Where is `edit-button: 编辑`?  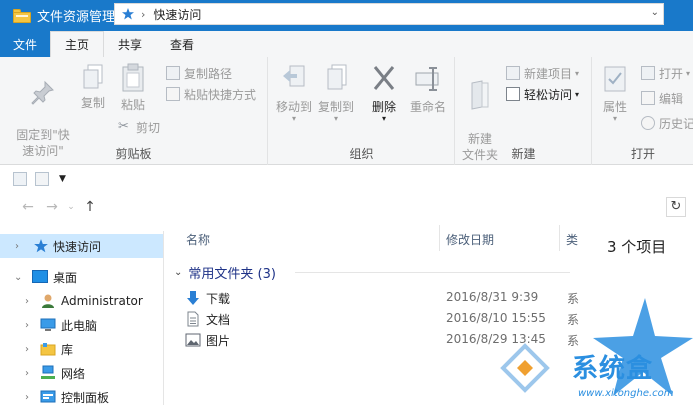 edit-button: 编辑 is located at coordinates (662, 98).